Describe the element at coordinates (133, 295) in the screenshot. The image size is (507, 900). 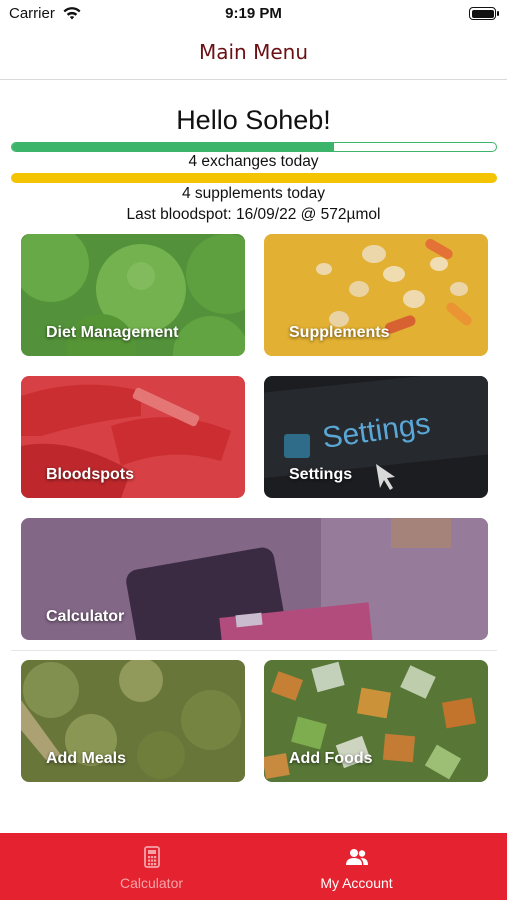
I see `diet-management-tile: Diet Management` at that location.